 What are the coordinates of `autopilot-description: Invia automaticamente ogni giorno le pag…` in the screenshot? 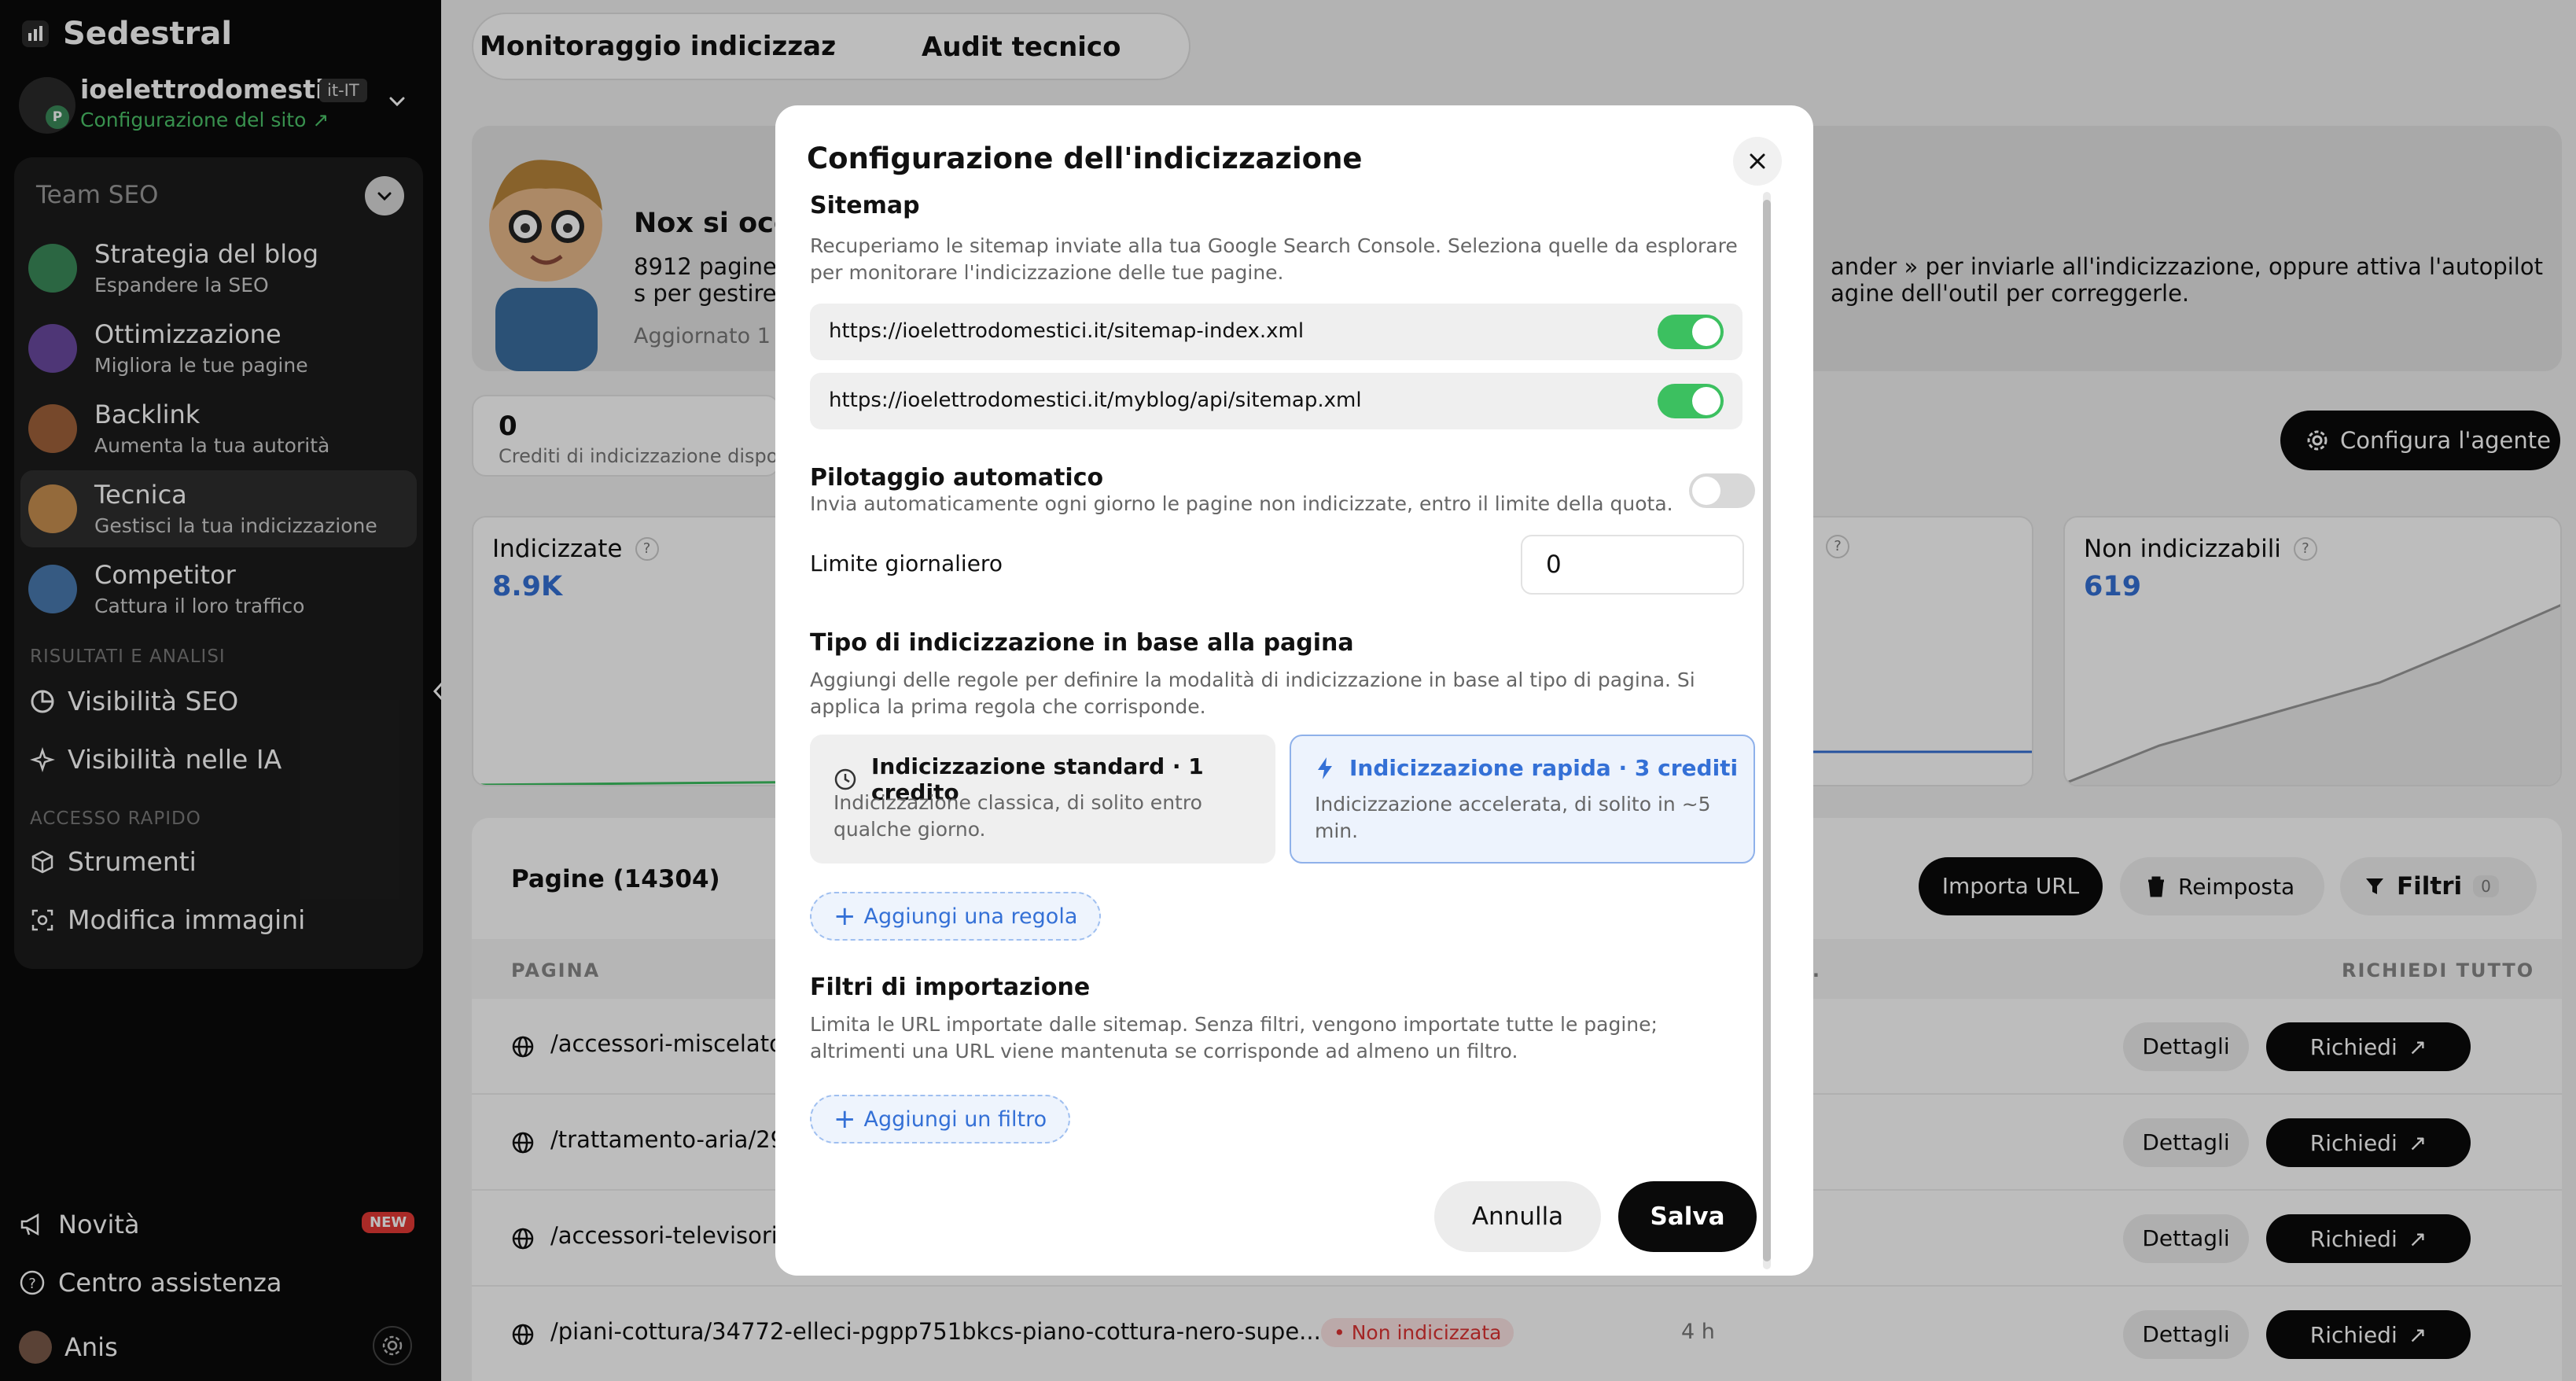 It's located at (1241, 504).